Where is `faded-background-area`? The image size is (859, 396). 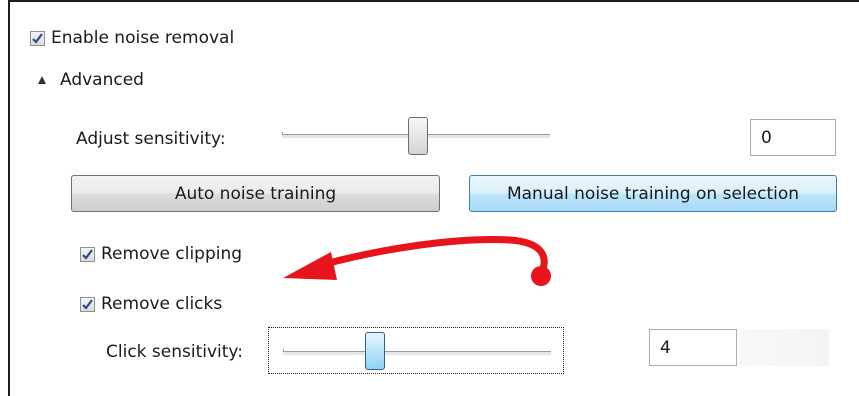 faded-background-area is located at coordinates (784, 347).